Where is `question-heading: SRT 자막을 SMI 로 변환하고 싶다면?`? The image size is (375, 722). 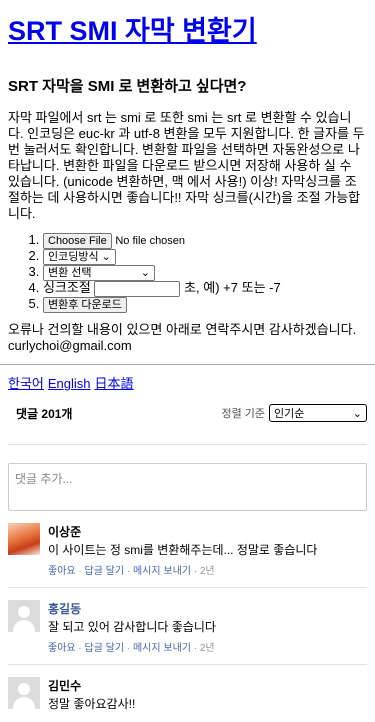 question-heading: SRT 자막을 SMI 로 변환하고 싶다면? is located at coordinates (127, 86).